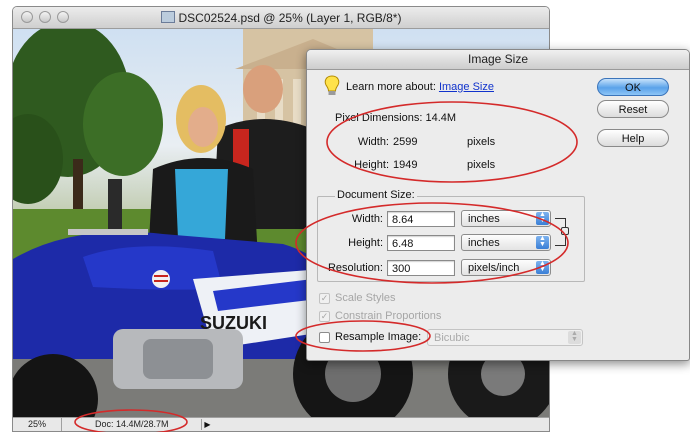  What do you see at coordinates (633, 109) in the screenshot?
I see `reset-button: Reset` at bounding box center [633, 109].